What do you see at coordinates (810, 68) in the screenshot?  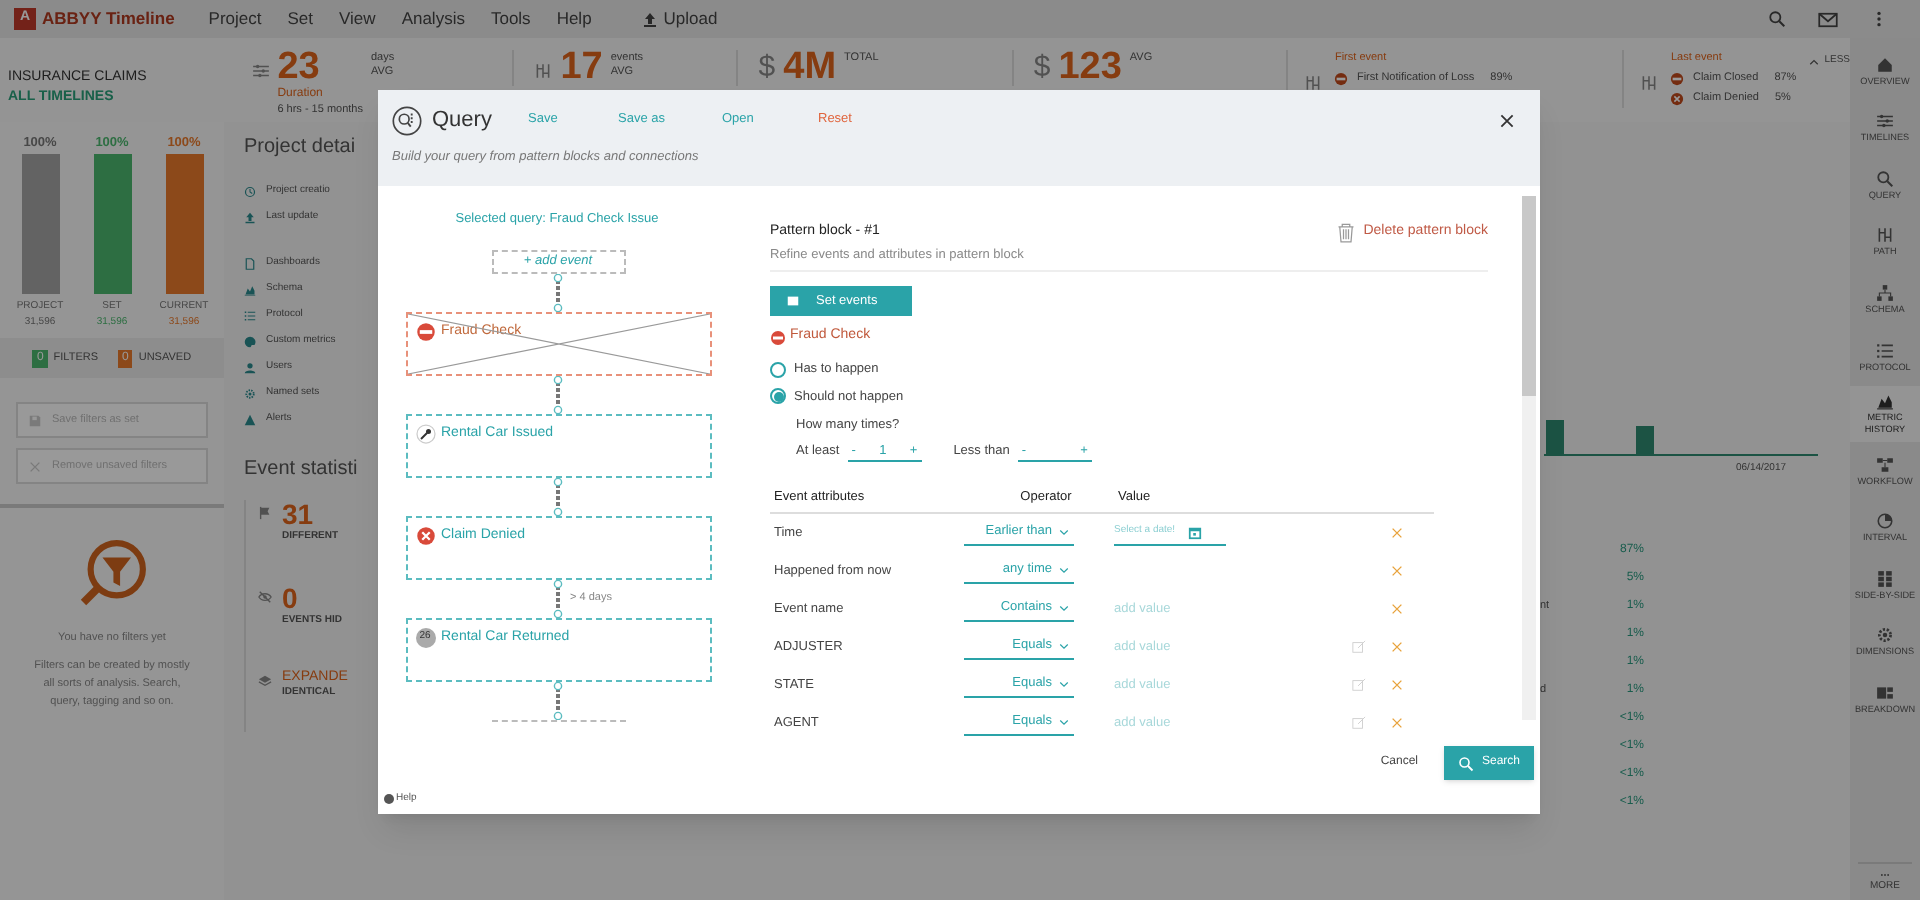 I see `stat-value: 4M` at bounding box center [810, 68].